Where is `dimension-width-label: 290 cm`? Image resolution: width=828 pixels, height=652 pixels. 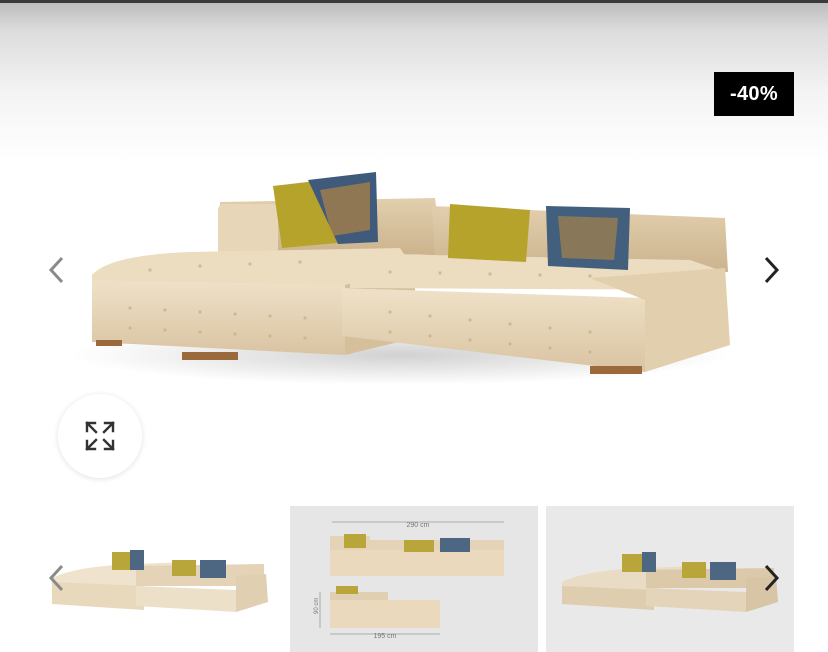
dimension-width-label: 290 cm is located at coordinates (418, 525).